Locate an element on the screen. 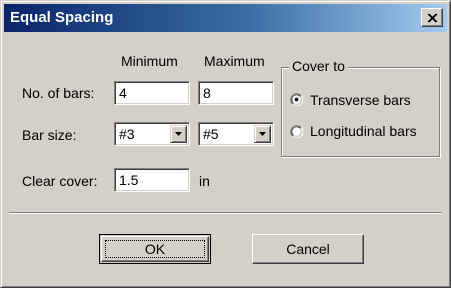  radio-selected-icon is located at coordinates (296, 99).